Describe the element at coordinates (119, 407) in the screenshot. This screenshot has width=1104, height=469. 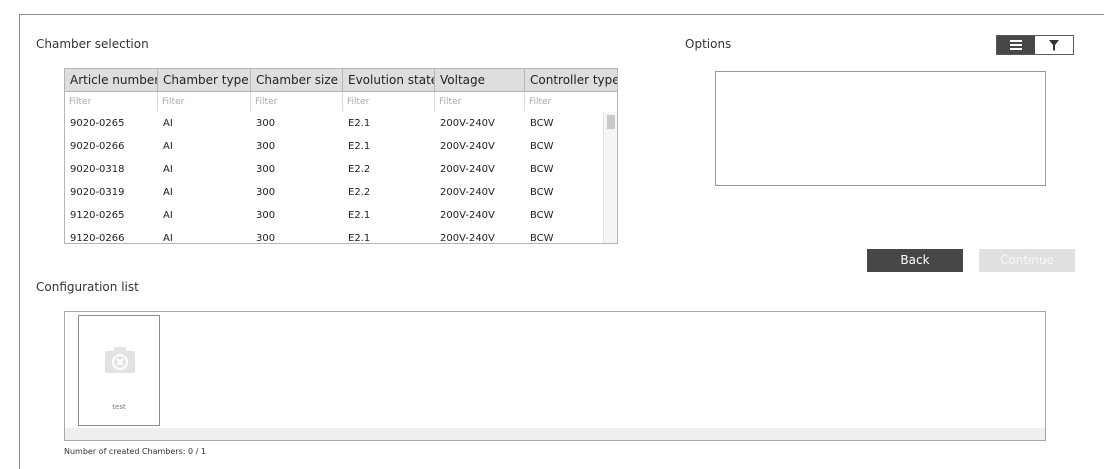
I see `configuration-card-label: test` at that location.